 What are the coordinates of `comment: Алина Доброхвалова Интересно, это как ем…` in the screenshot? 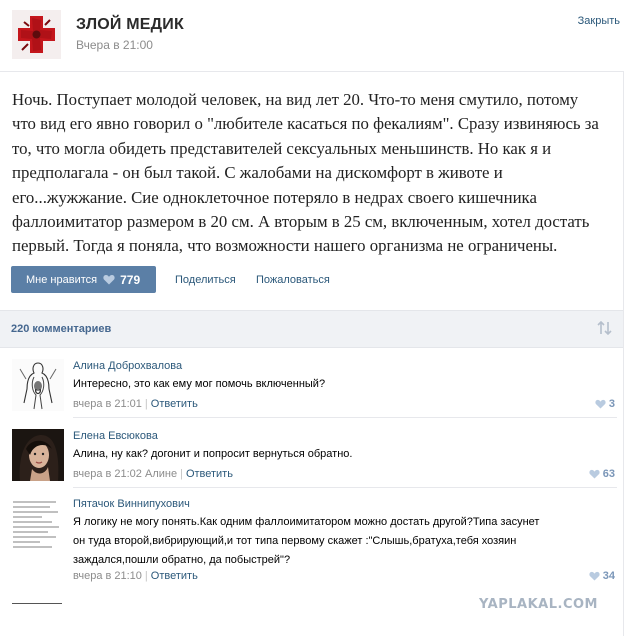 It's located at (311, 387).